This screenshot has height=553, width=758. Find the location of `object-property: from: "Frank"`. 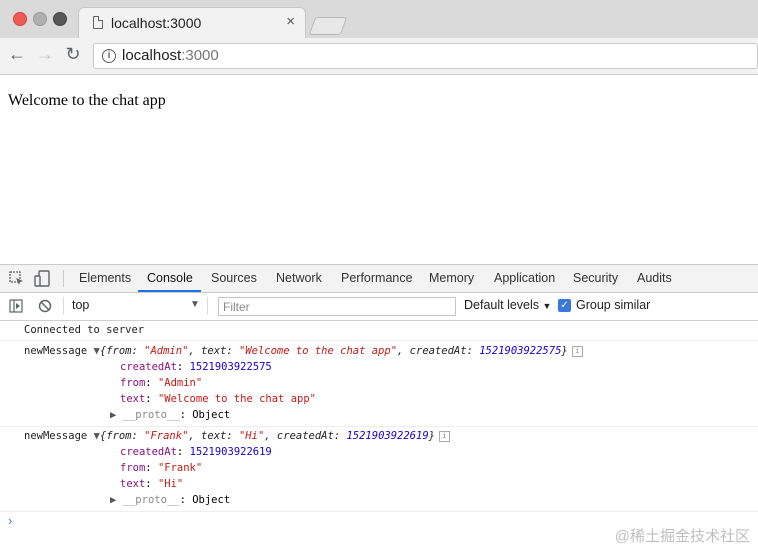

object-property: from: "Frank" is located at coordinates (161, 468).